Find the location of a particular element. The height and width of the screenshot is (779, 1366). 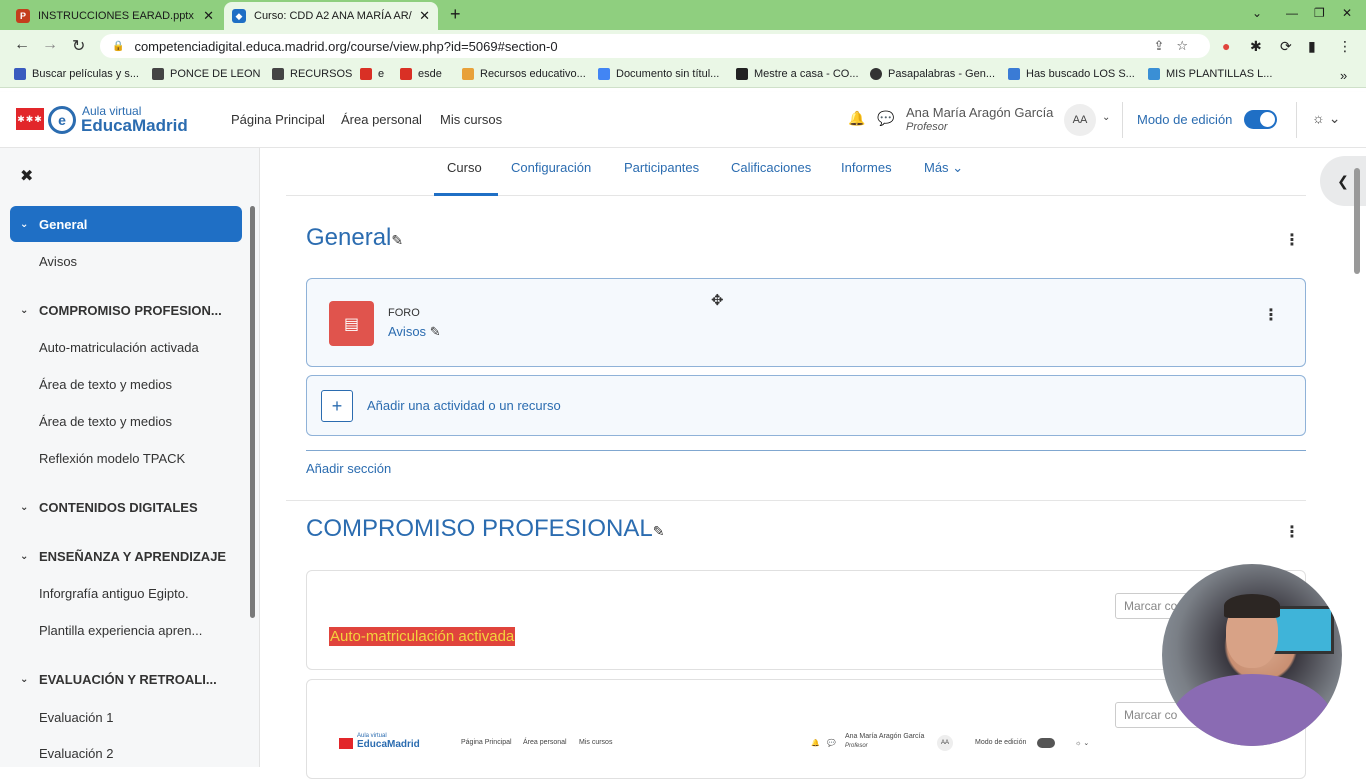

theme-settings-icon: ☼ ⌄ is located at coordinates (1326, 118).